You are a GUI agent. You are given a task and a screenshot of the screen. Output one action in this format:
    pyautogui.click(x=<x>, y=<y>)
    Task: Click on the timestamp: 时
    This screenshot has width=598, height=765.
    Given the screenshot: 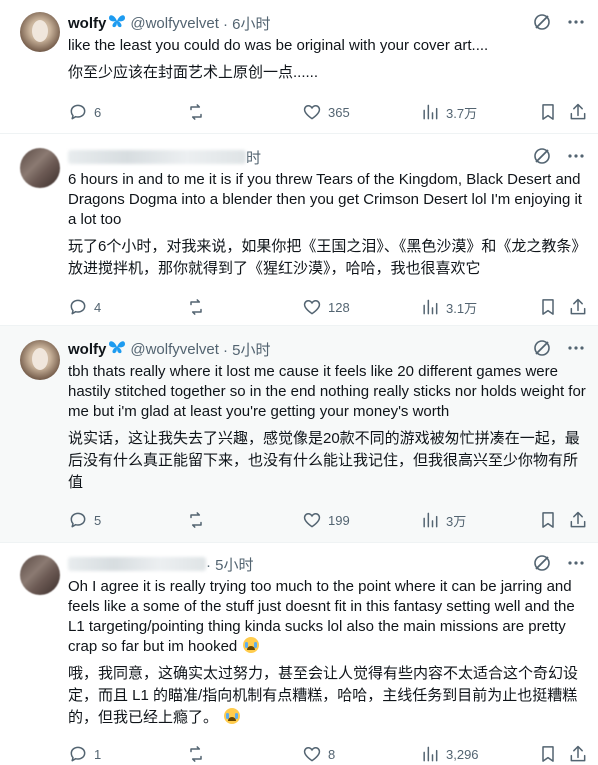 What is the action you would take?
    pyautogui.click(x=253, y=157)
    